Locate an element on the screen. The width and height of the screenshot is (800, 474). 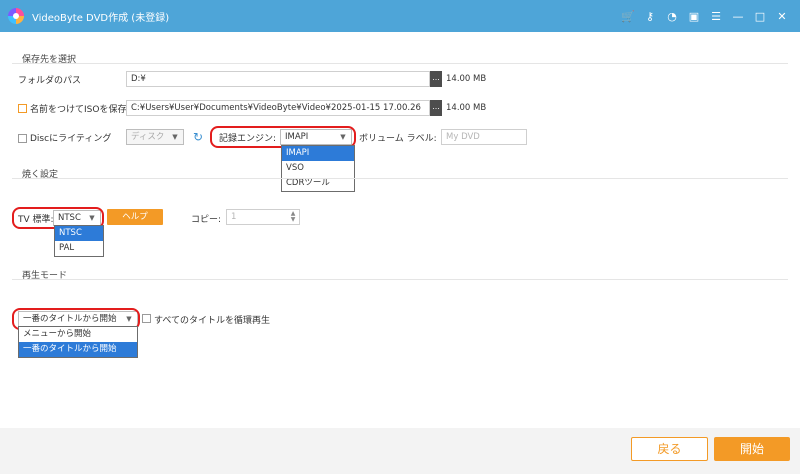
playback-mode-dropdown: 一番のタイトルから開始 ▼ is located at coordinates (78, 319).